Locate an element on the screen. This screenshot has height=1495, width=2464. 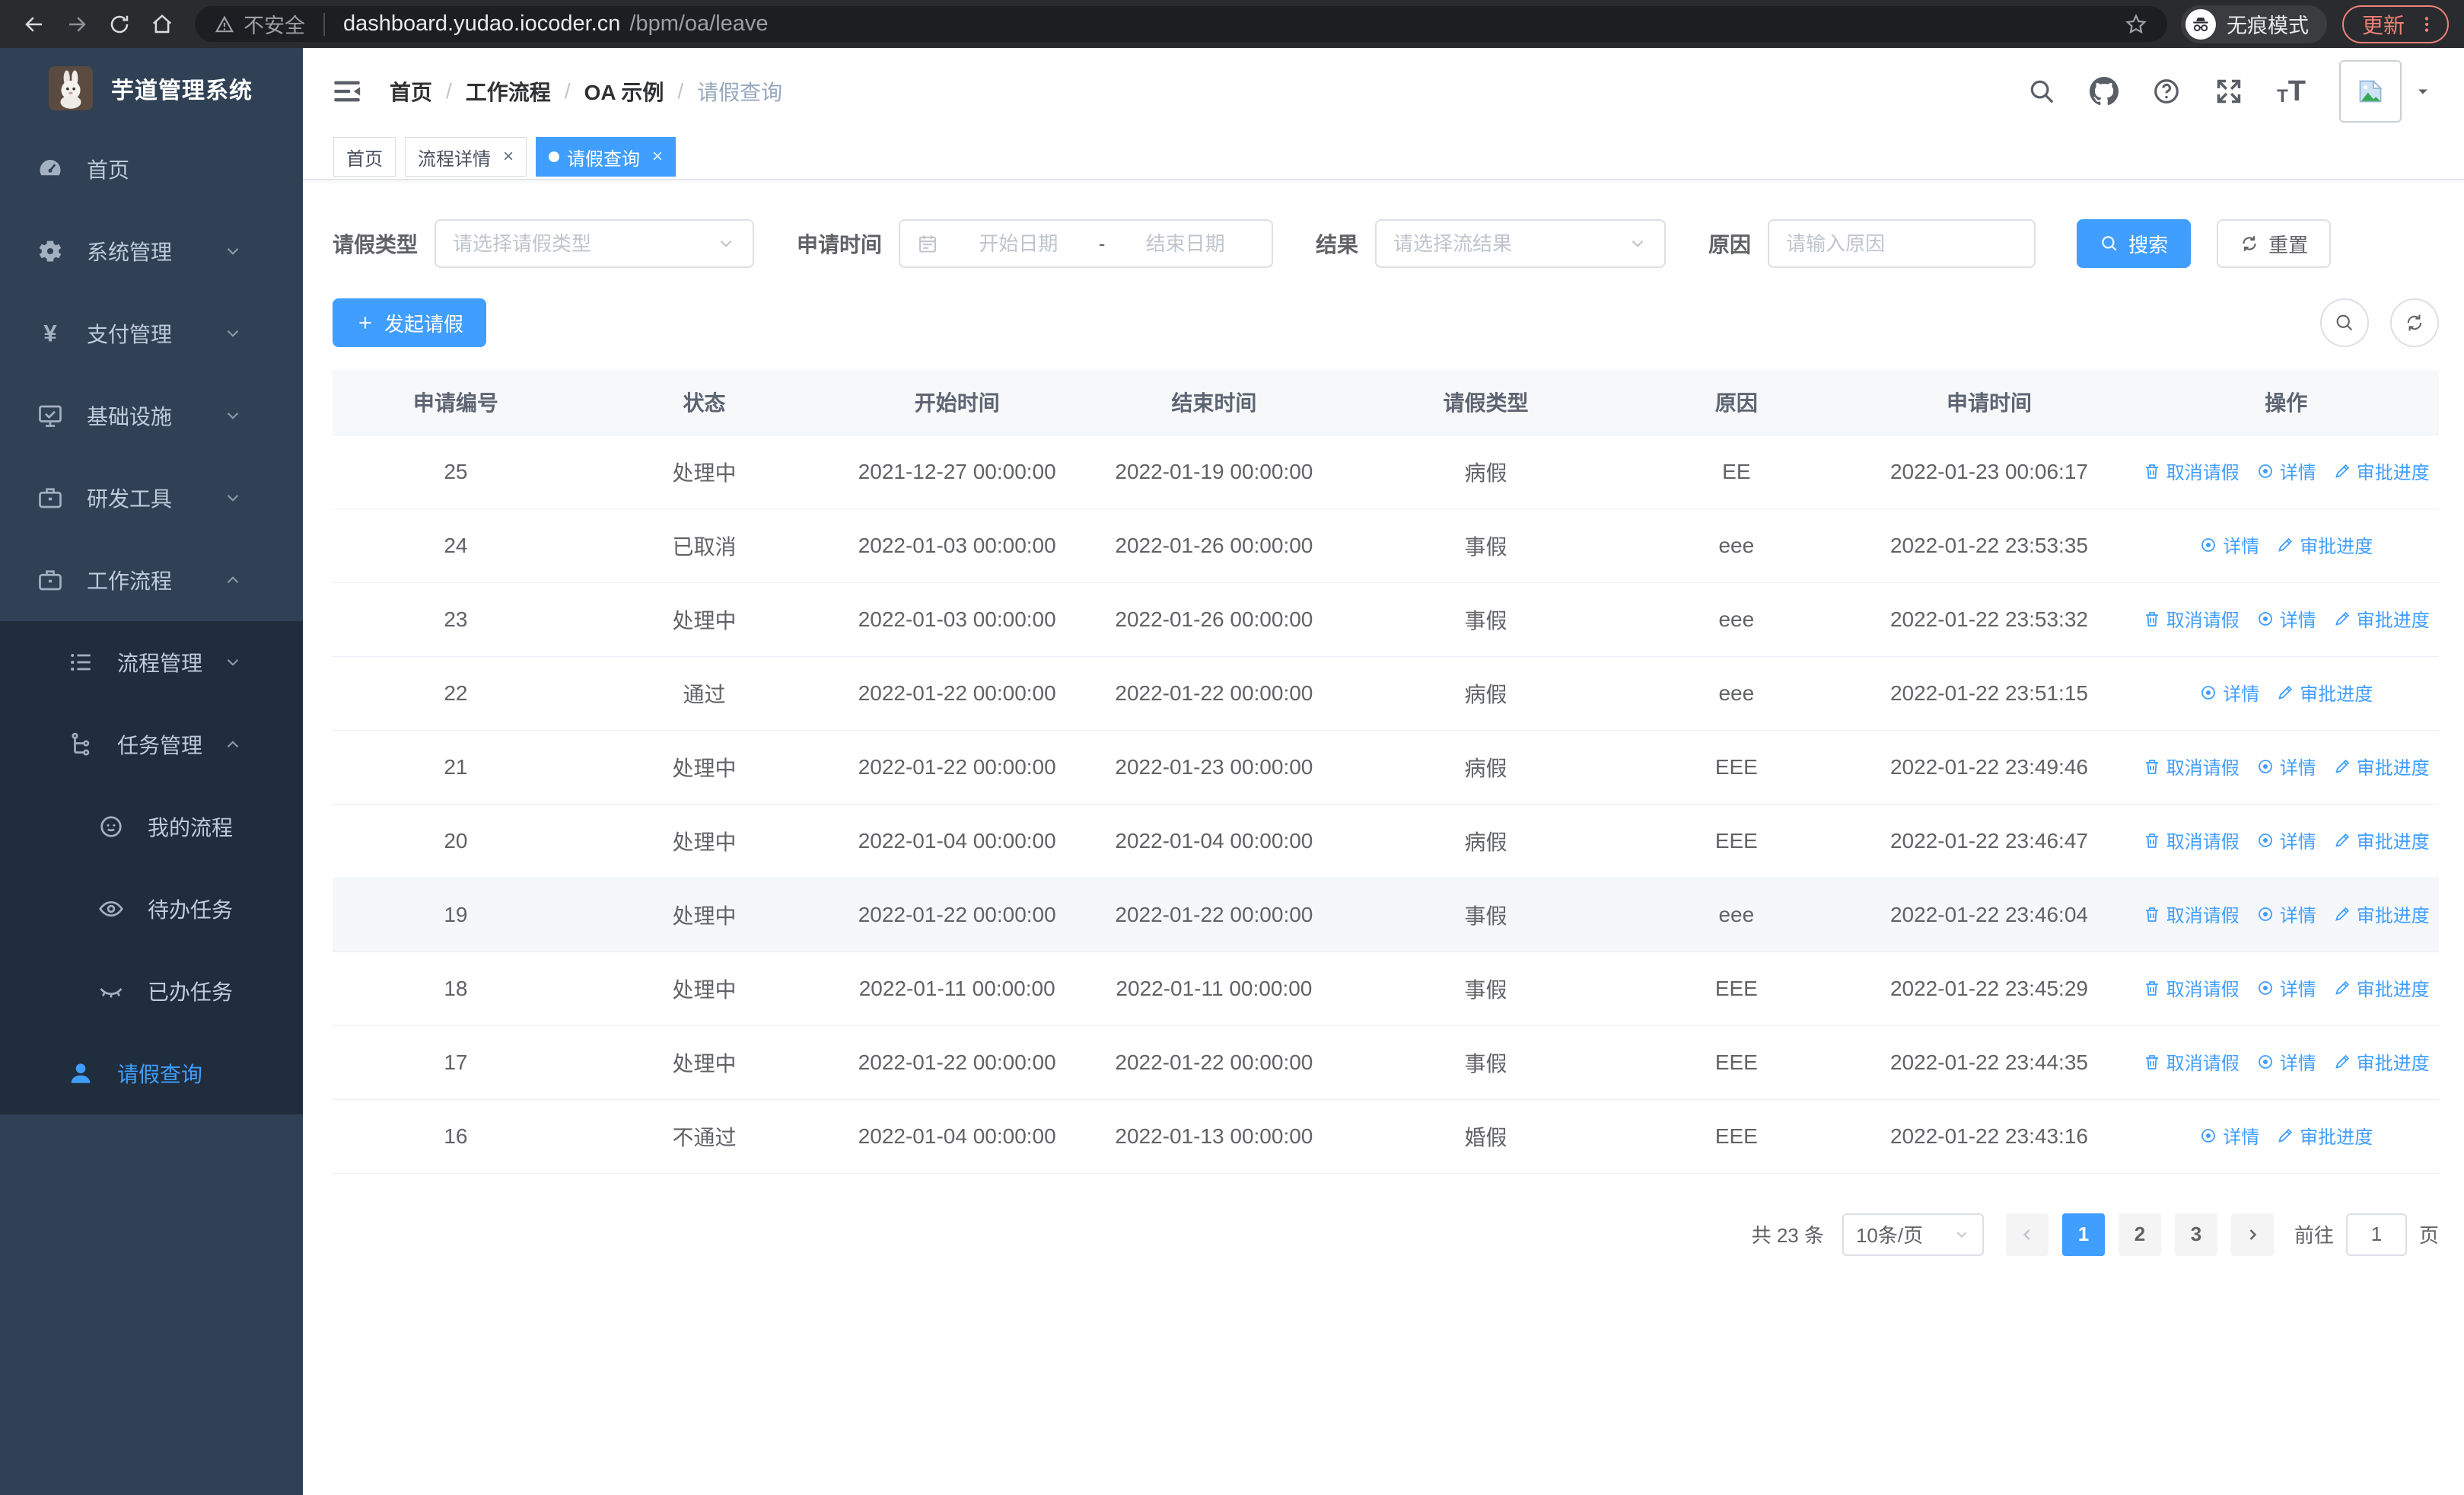
breadcrumb-home: 首页 is located at coordinates (411, 92).